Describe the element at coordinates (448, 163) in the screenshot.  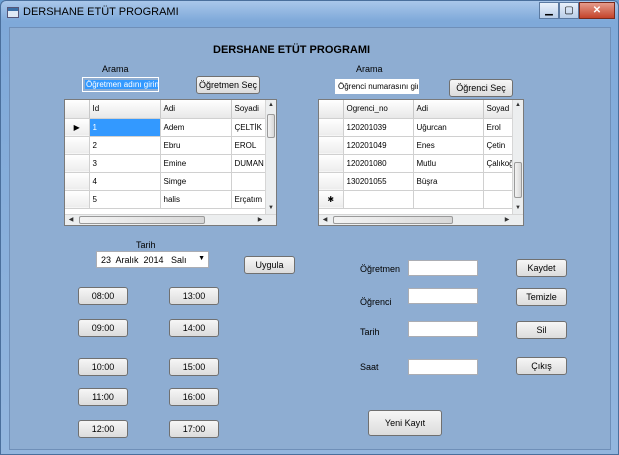
I see `grid-cell: Mutlu` at that location.